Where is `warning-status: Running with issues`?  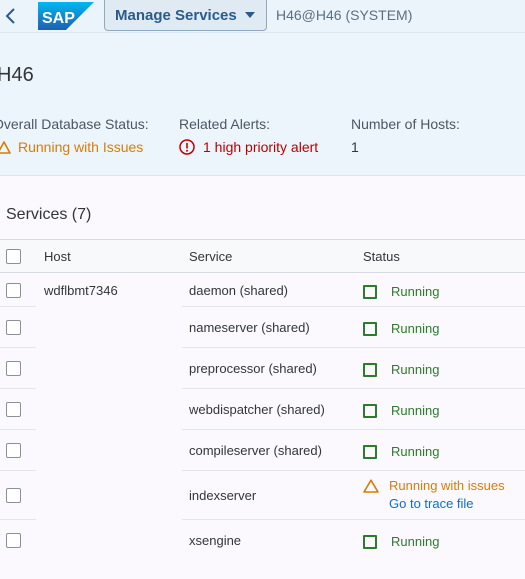 warning-status: Running with issues is located at coordinates (434, 485).